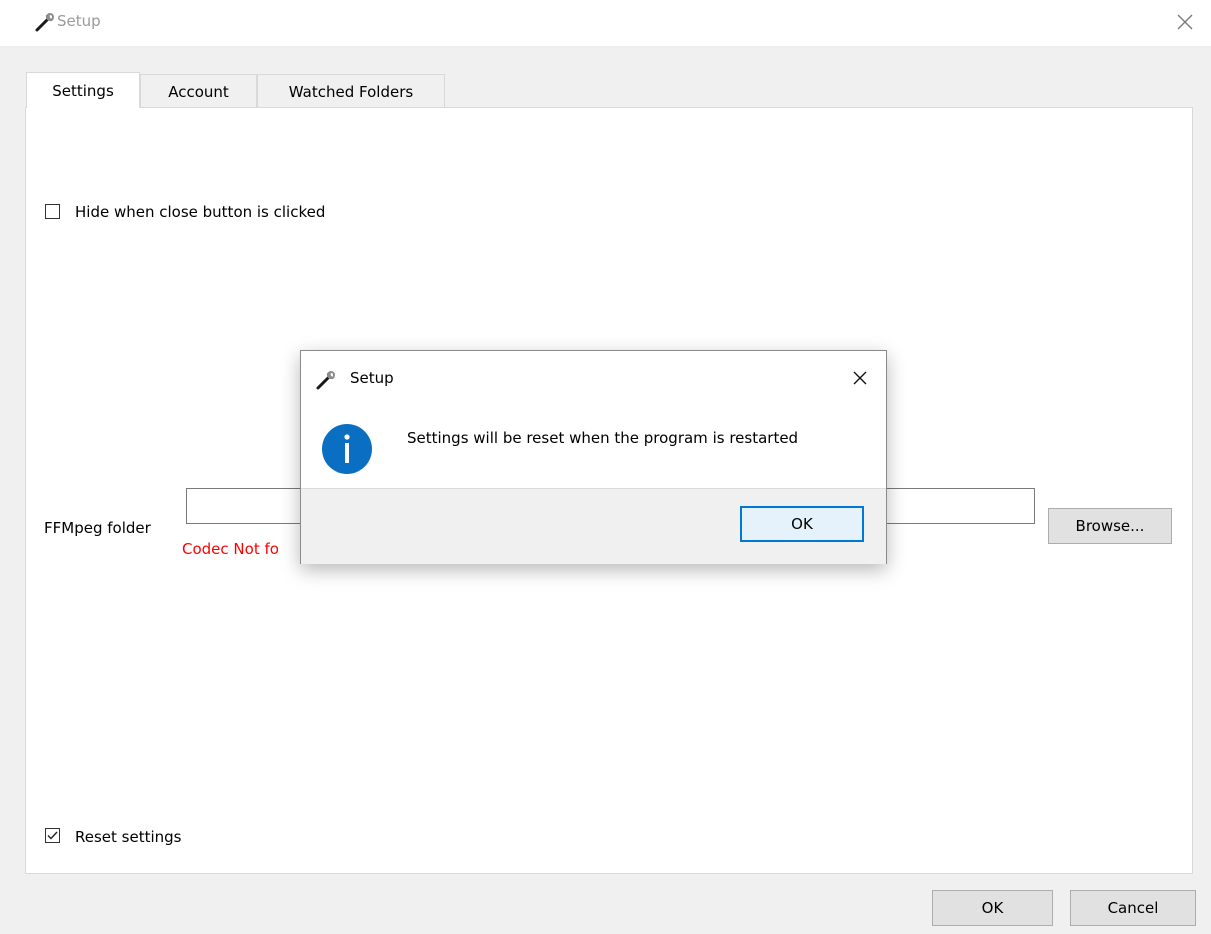  I want to click on codec-error-text: Codec Not fo, so click(230, 549).